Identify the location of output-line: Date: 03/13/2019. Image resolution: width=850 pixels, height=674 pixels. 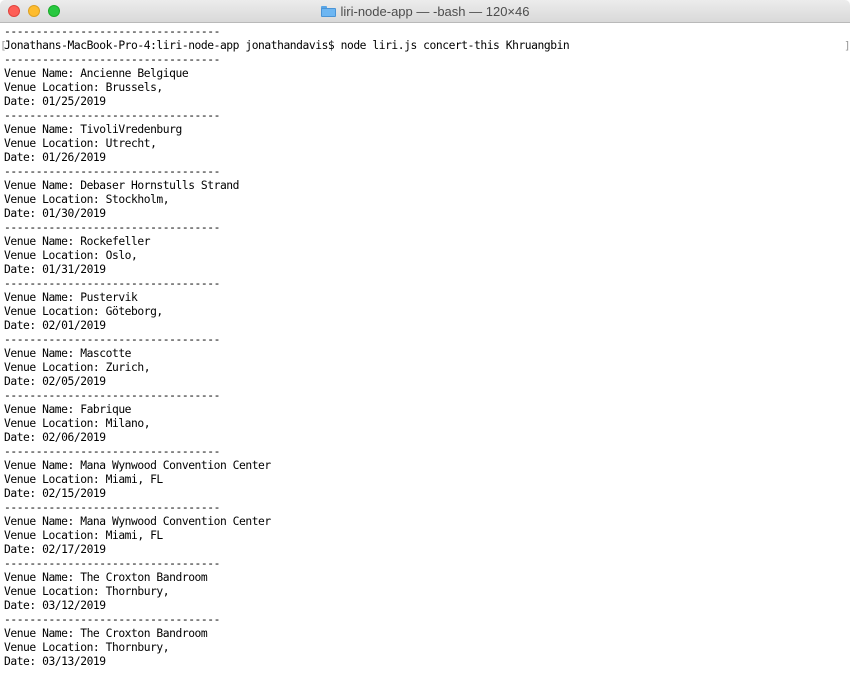
(55, 661).